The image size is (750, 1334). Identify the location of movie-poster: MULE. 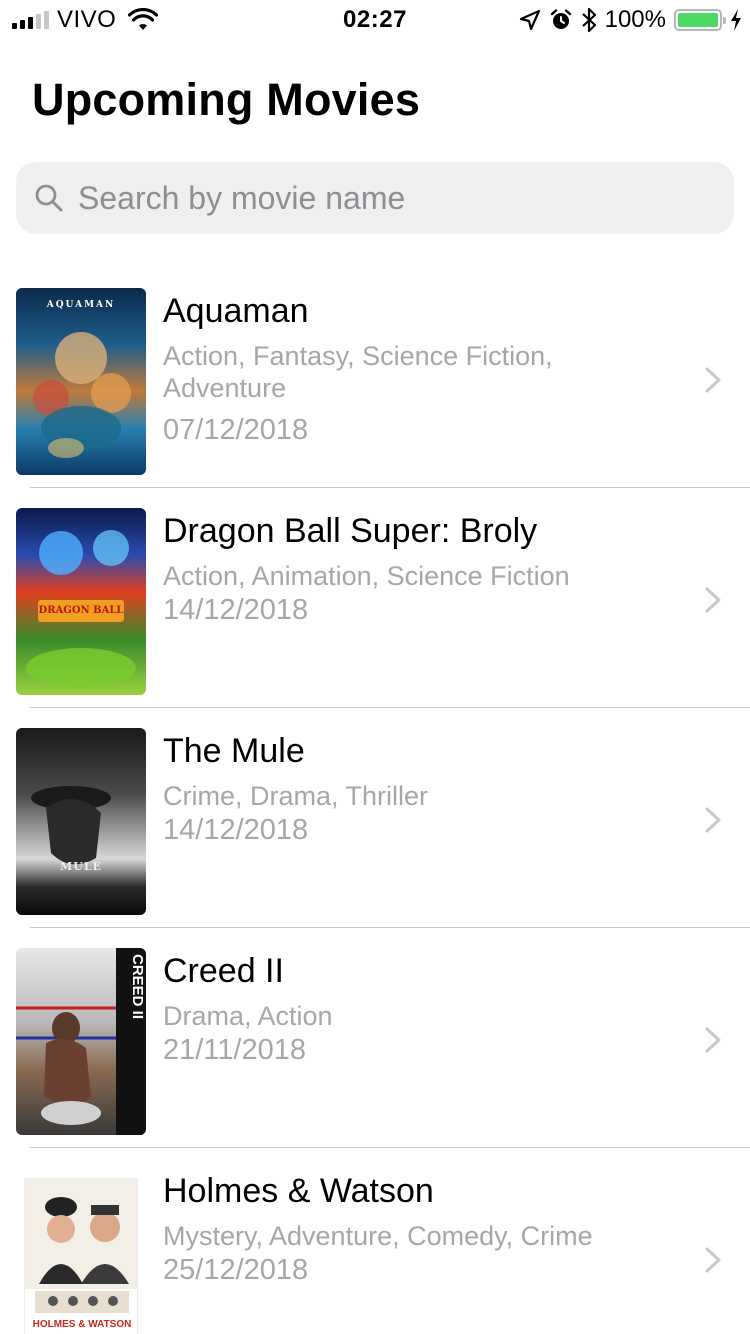
(81, 821).